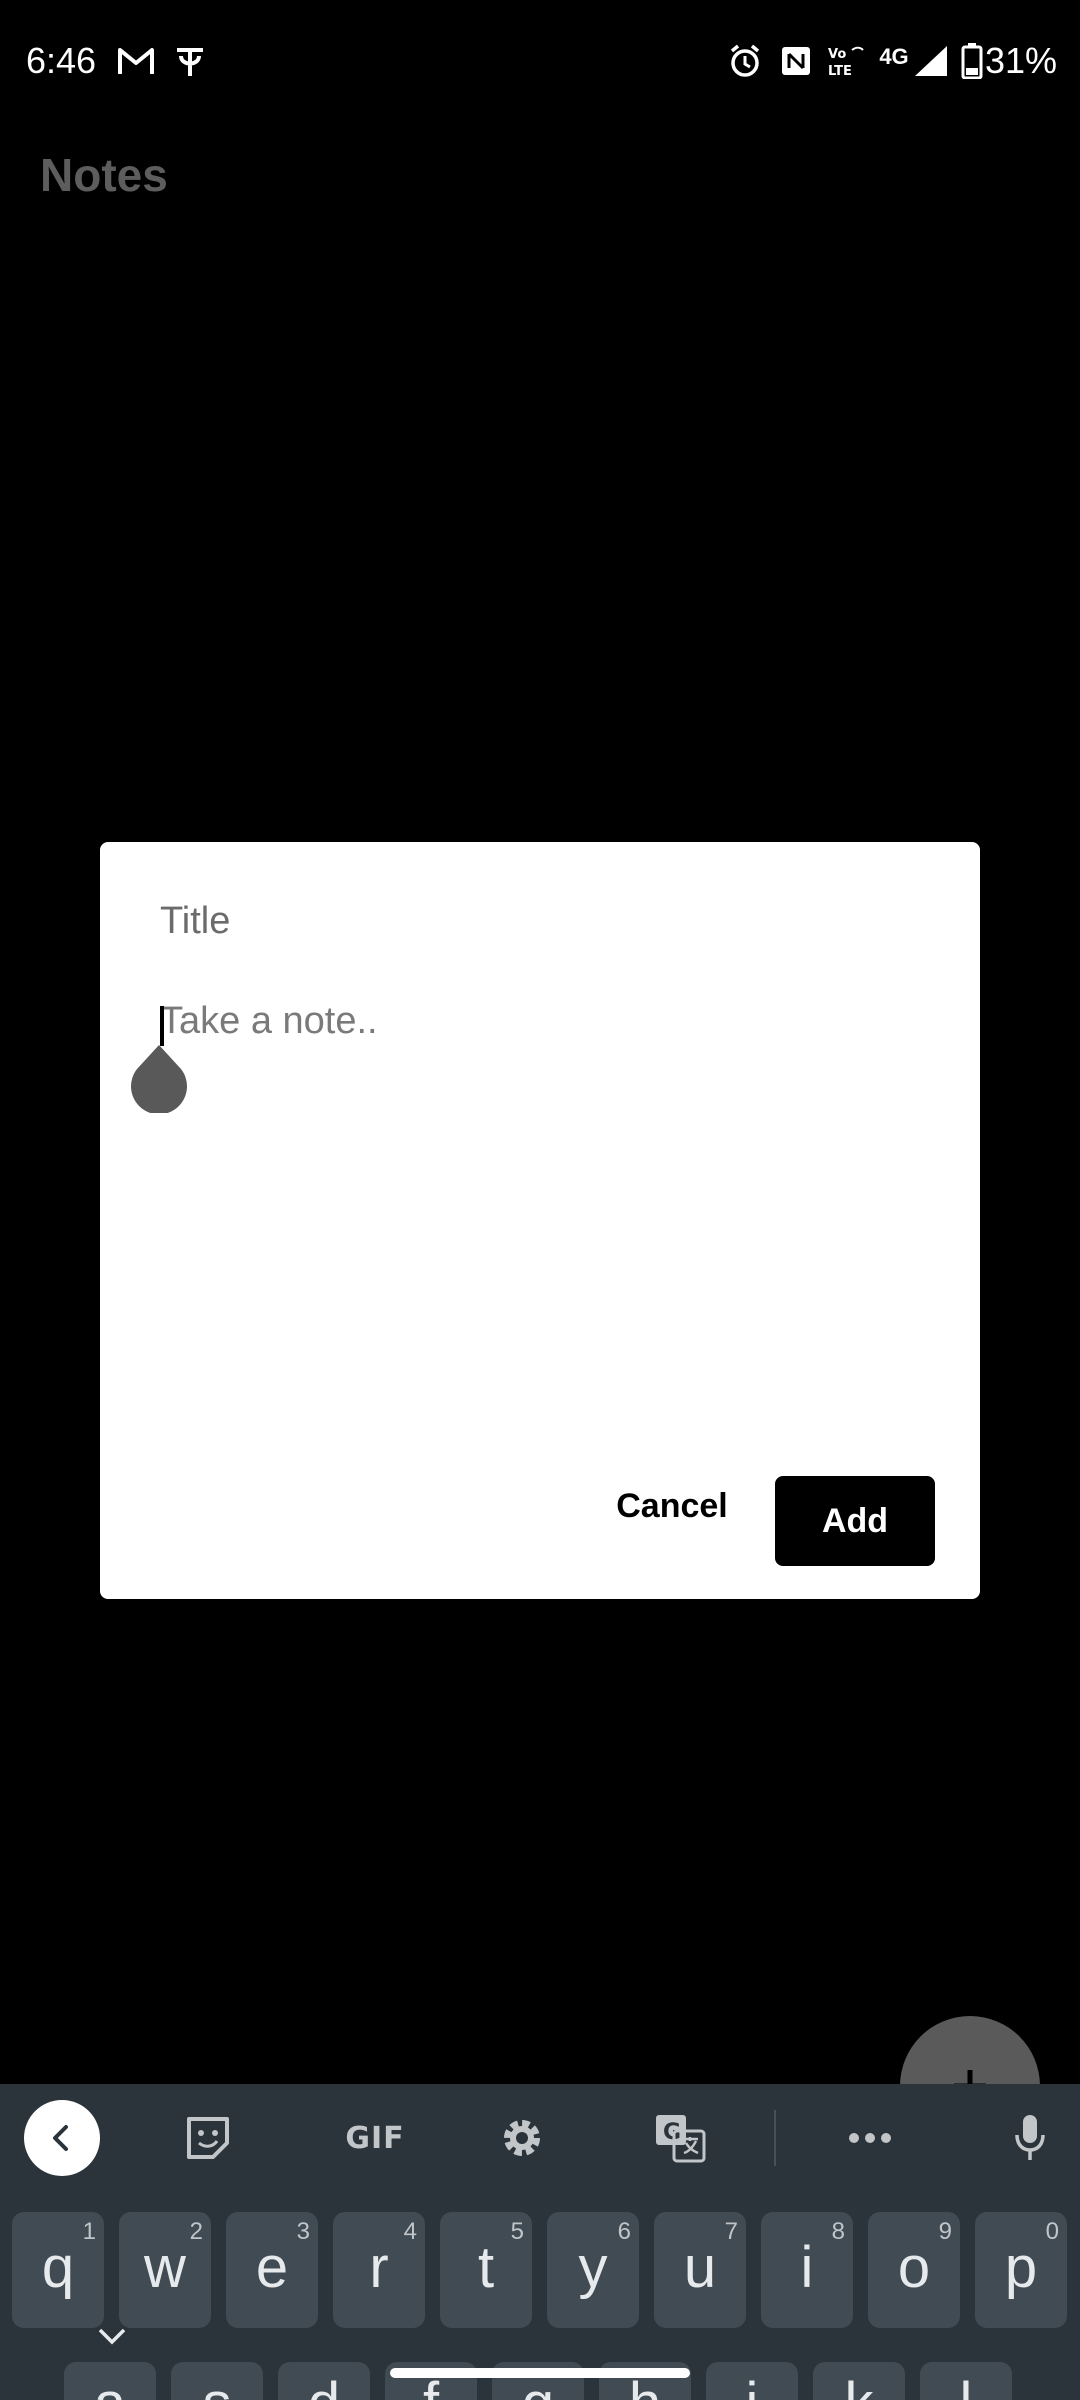  What do you see at coordinates (162, 1026) in the screenshot?
I see `text-cursor` at bounding box center [162, 1026].